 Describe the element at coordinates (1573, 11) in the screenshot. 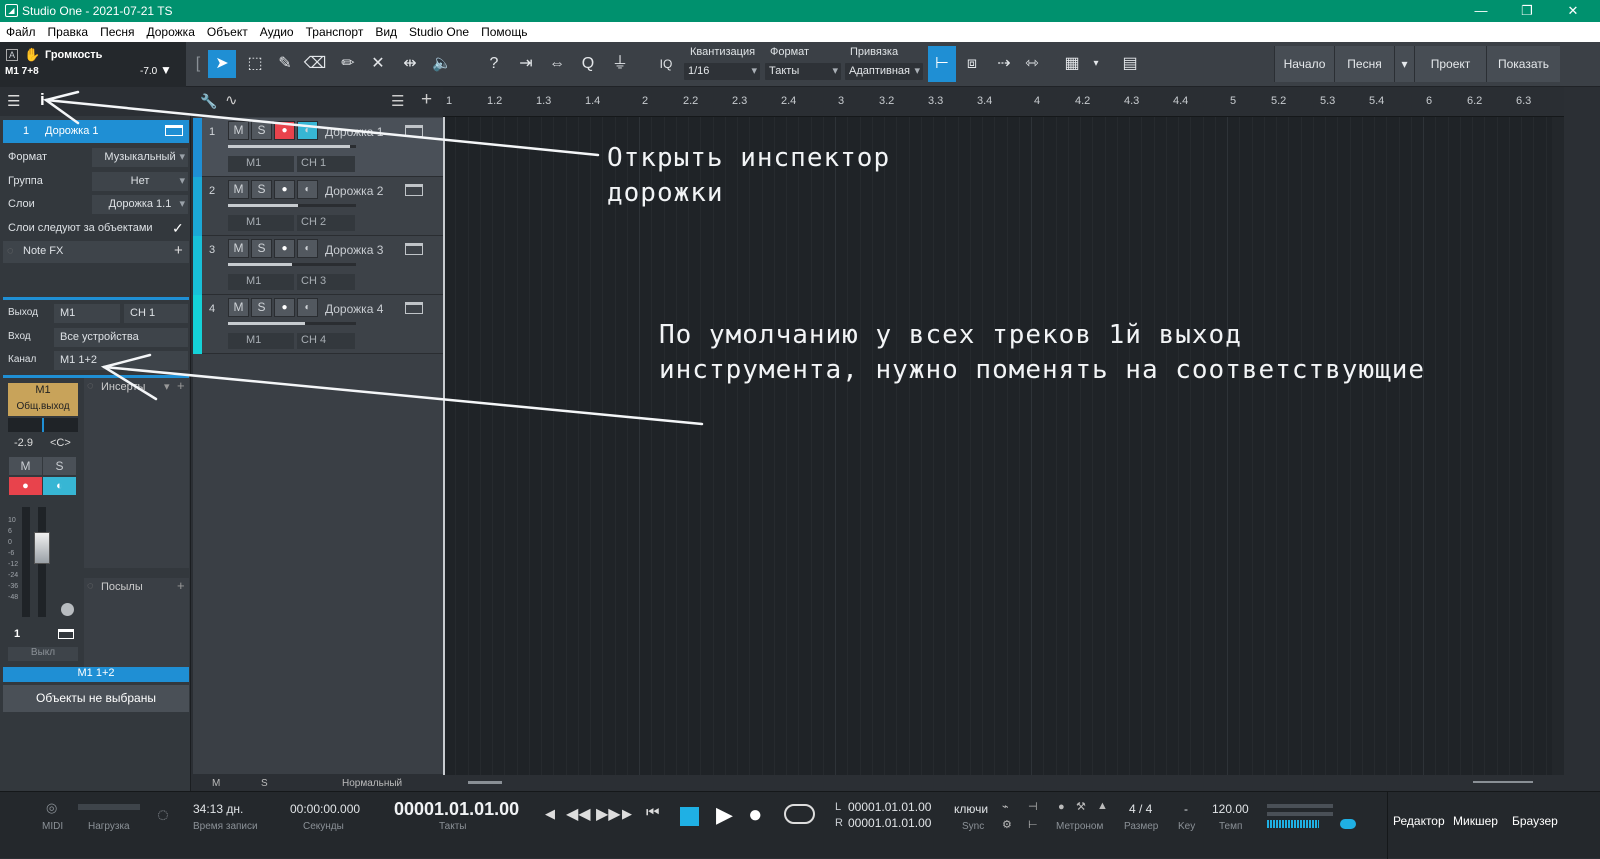

I see `close-button: ✕` at that location.